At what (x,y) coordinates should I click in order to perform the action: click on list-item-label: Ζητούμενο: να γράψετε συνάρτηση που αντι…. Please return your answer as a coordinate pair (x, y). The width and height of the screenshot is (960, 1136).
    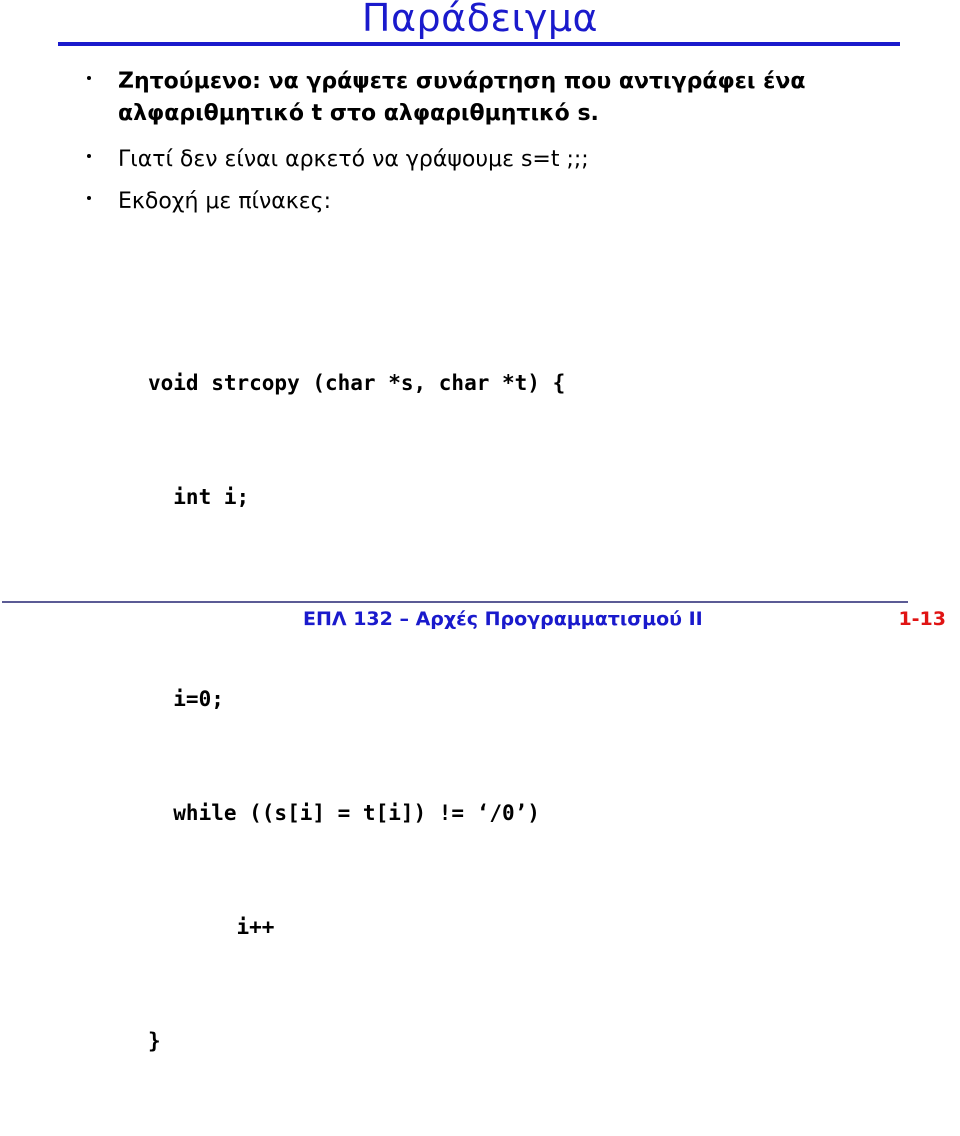
    Looking at the image, I should click on (462, 97).